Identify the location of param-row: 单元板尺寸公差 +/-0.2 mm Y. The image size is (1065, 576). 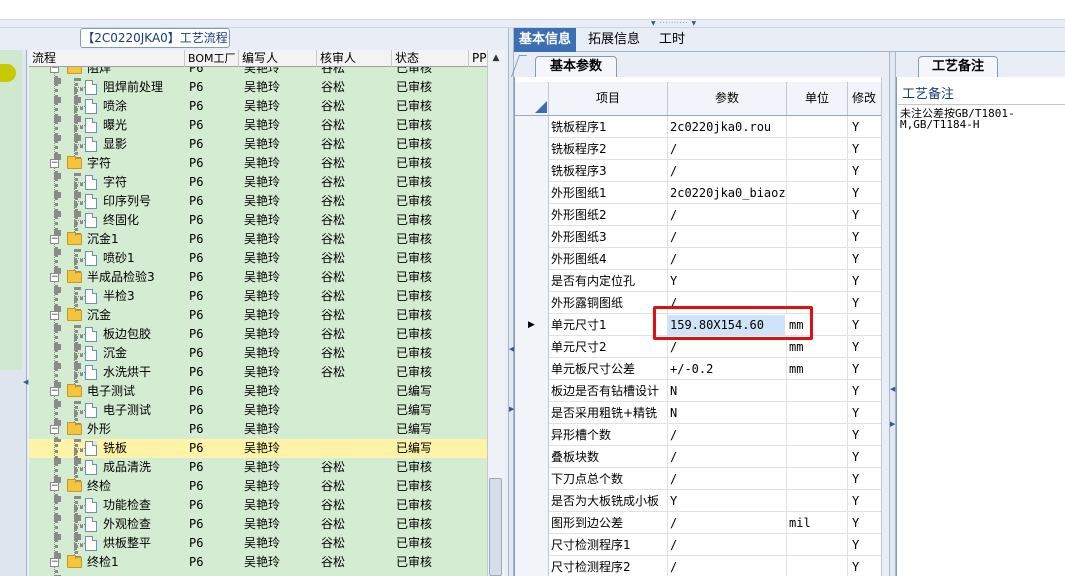
(701, 369).